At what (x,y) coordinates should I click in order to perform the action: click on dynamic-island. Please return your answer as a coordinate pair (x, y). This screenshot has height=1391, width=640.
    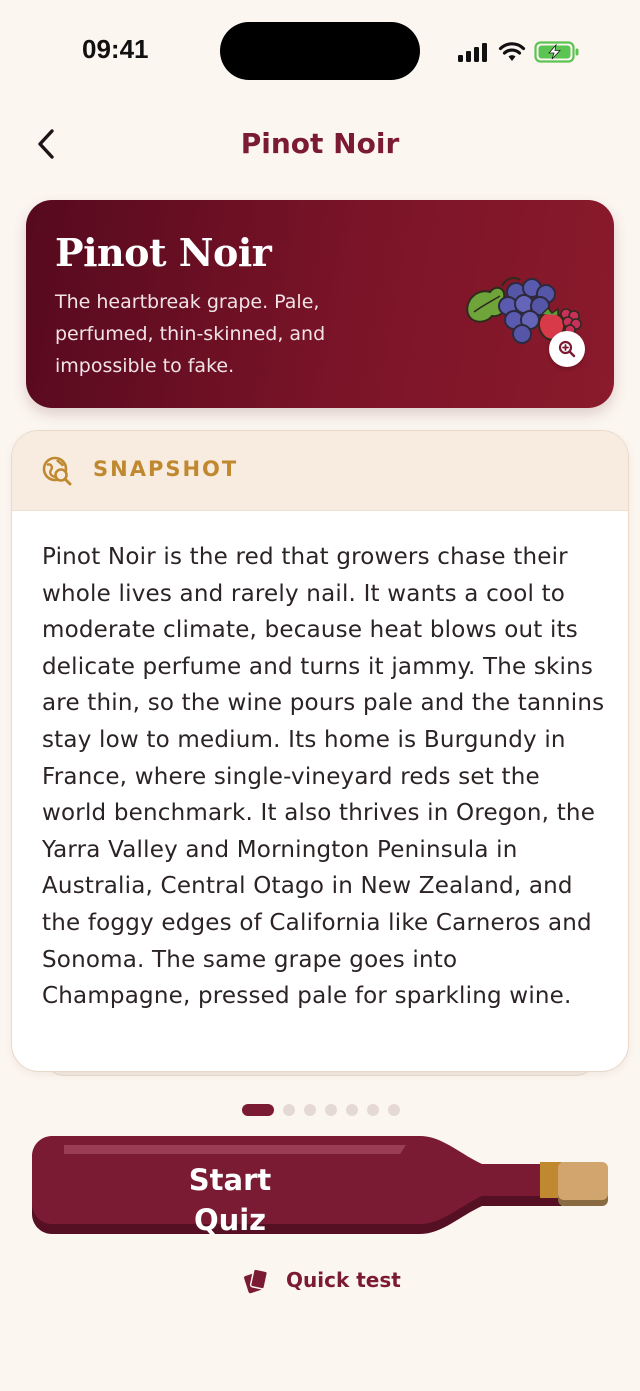
    Looking at the image, I should click on (320, 51).